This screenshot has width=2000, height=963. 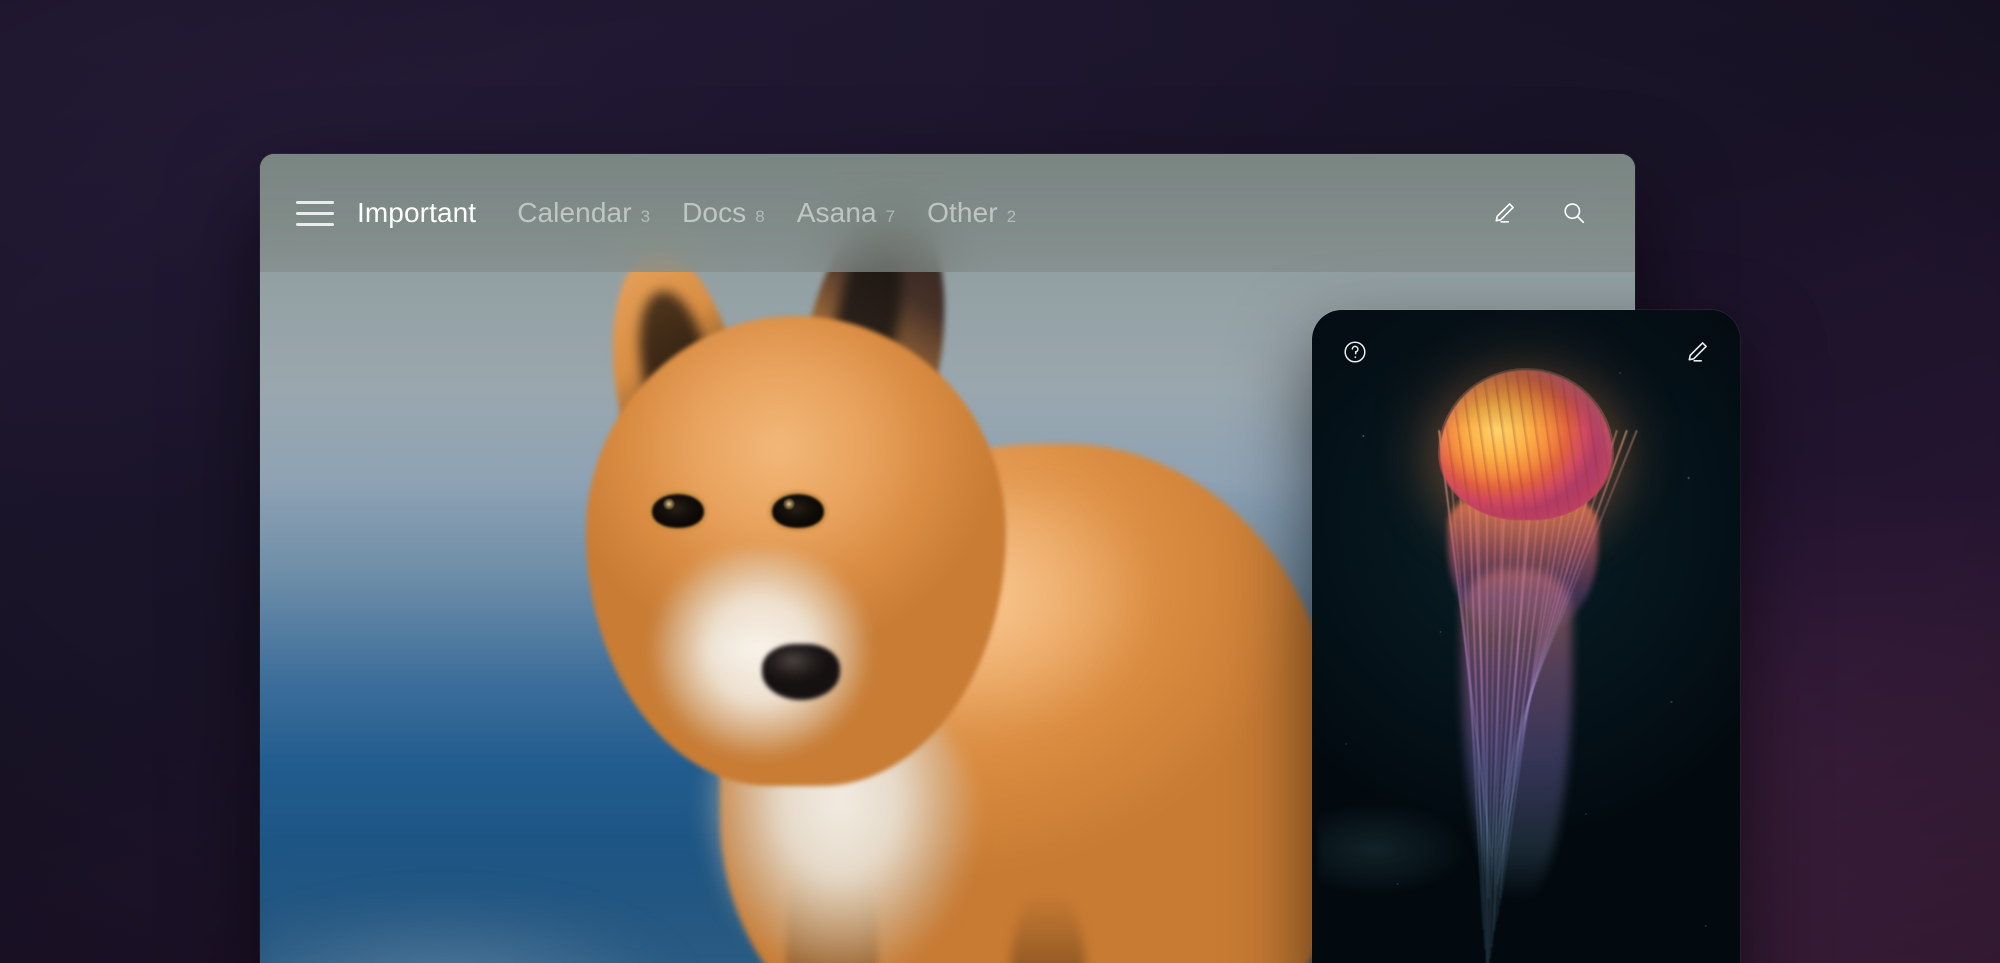 I want to click on tab-badge: 2, so click(x=1011, y=216).